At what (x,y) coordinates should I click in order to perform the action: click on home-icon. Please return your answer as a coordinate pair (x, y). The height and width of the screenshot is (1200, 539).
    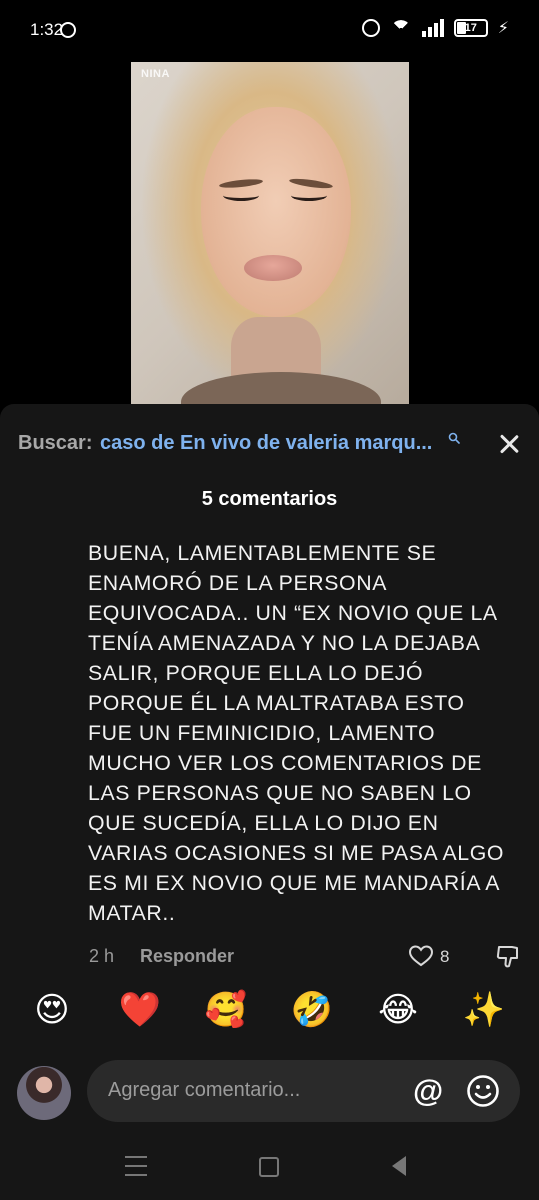
    Looking at the image, I should click on (269, 1167).